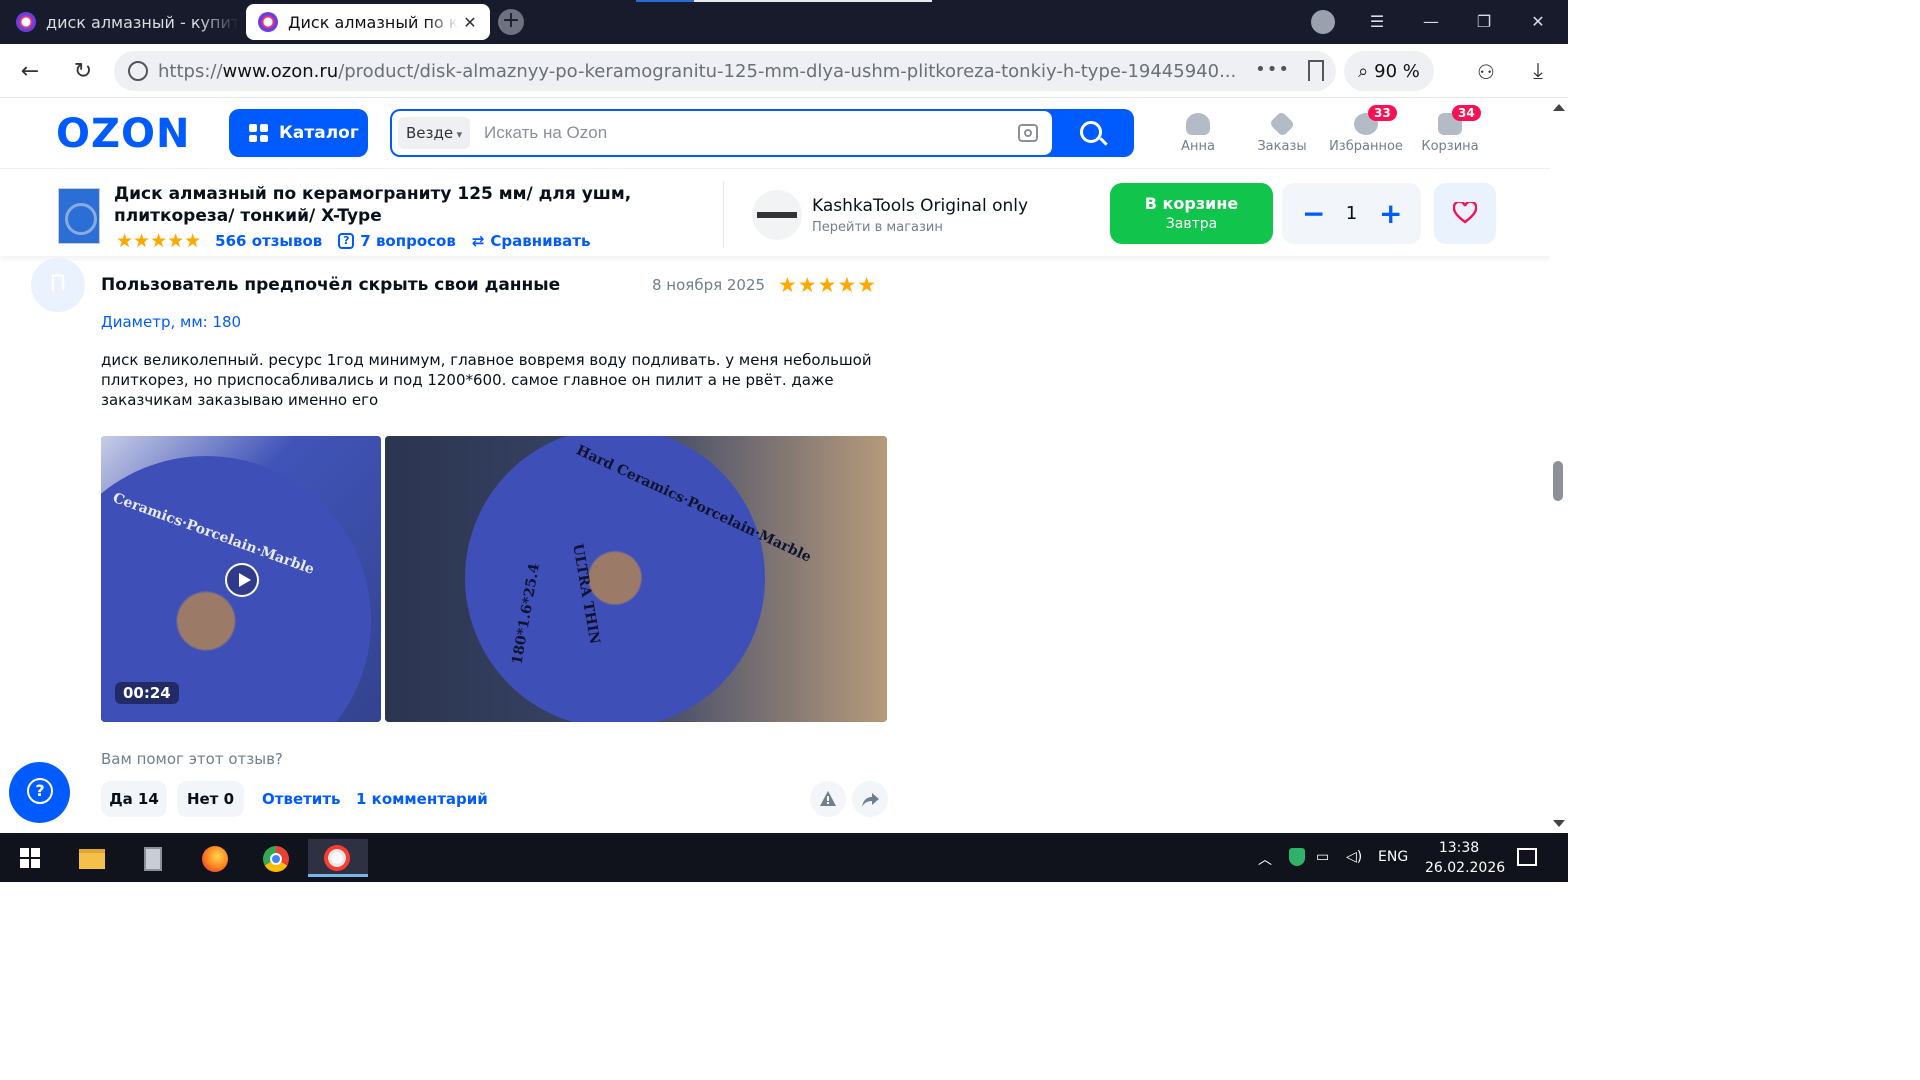 This screenshot has height=1080, width=1920. What do you see at coordinates (58, 285) in the screenshot?
I see `reviewer-avatar: П` at bounding box center [58, 285].